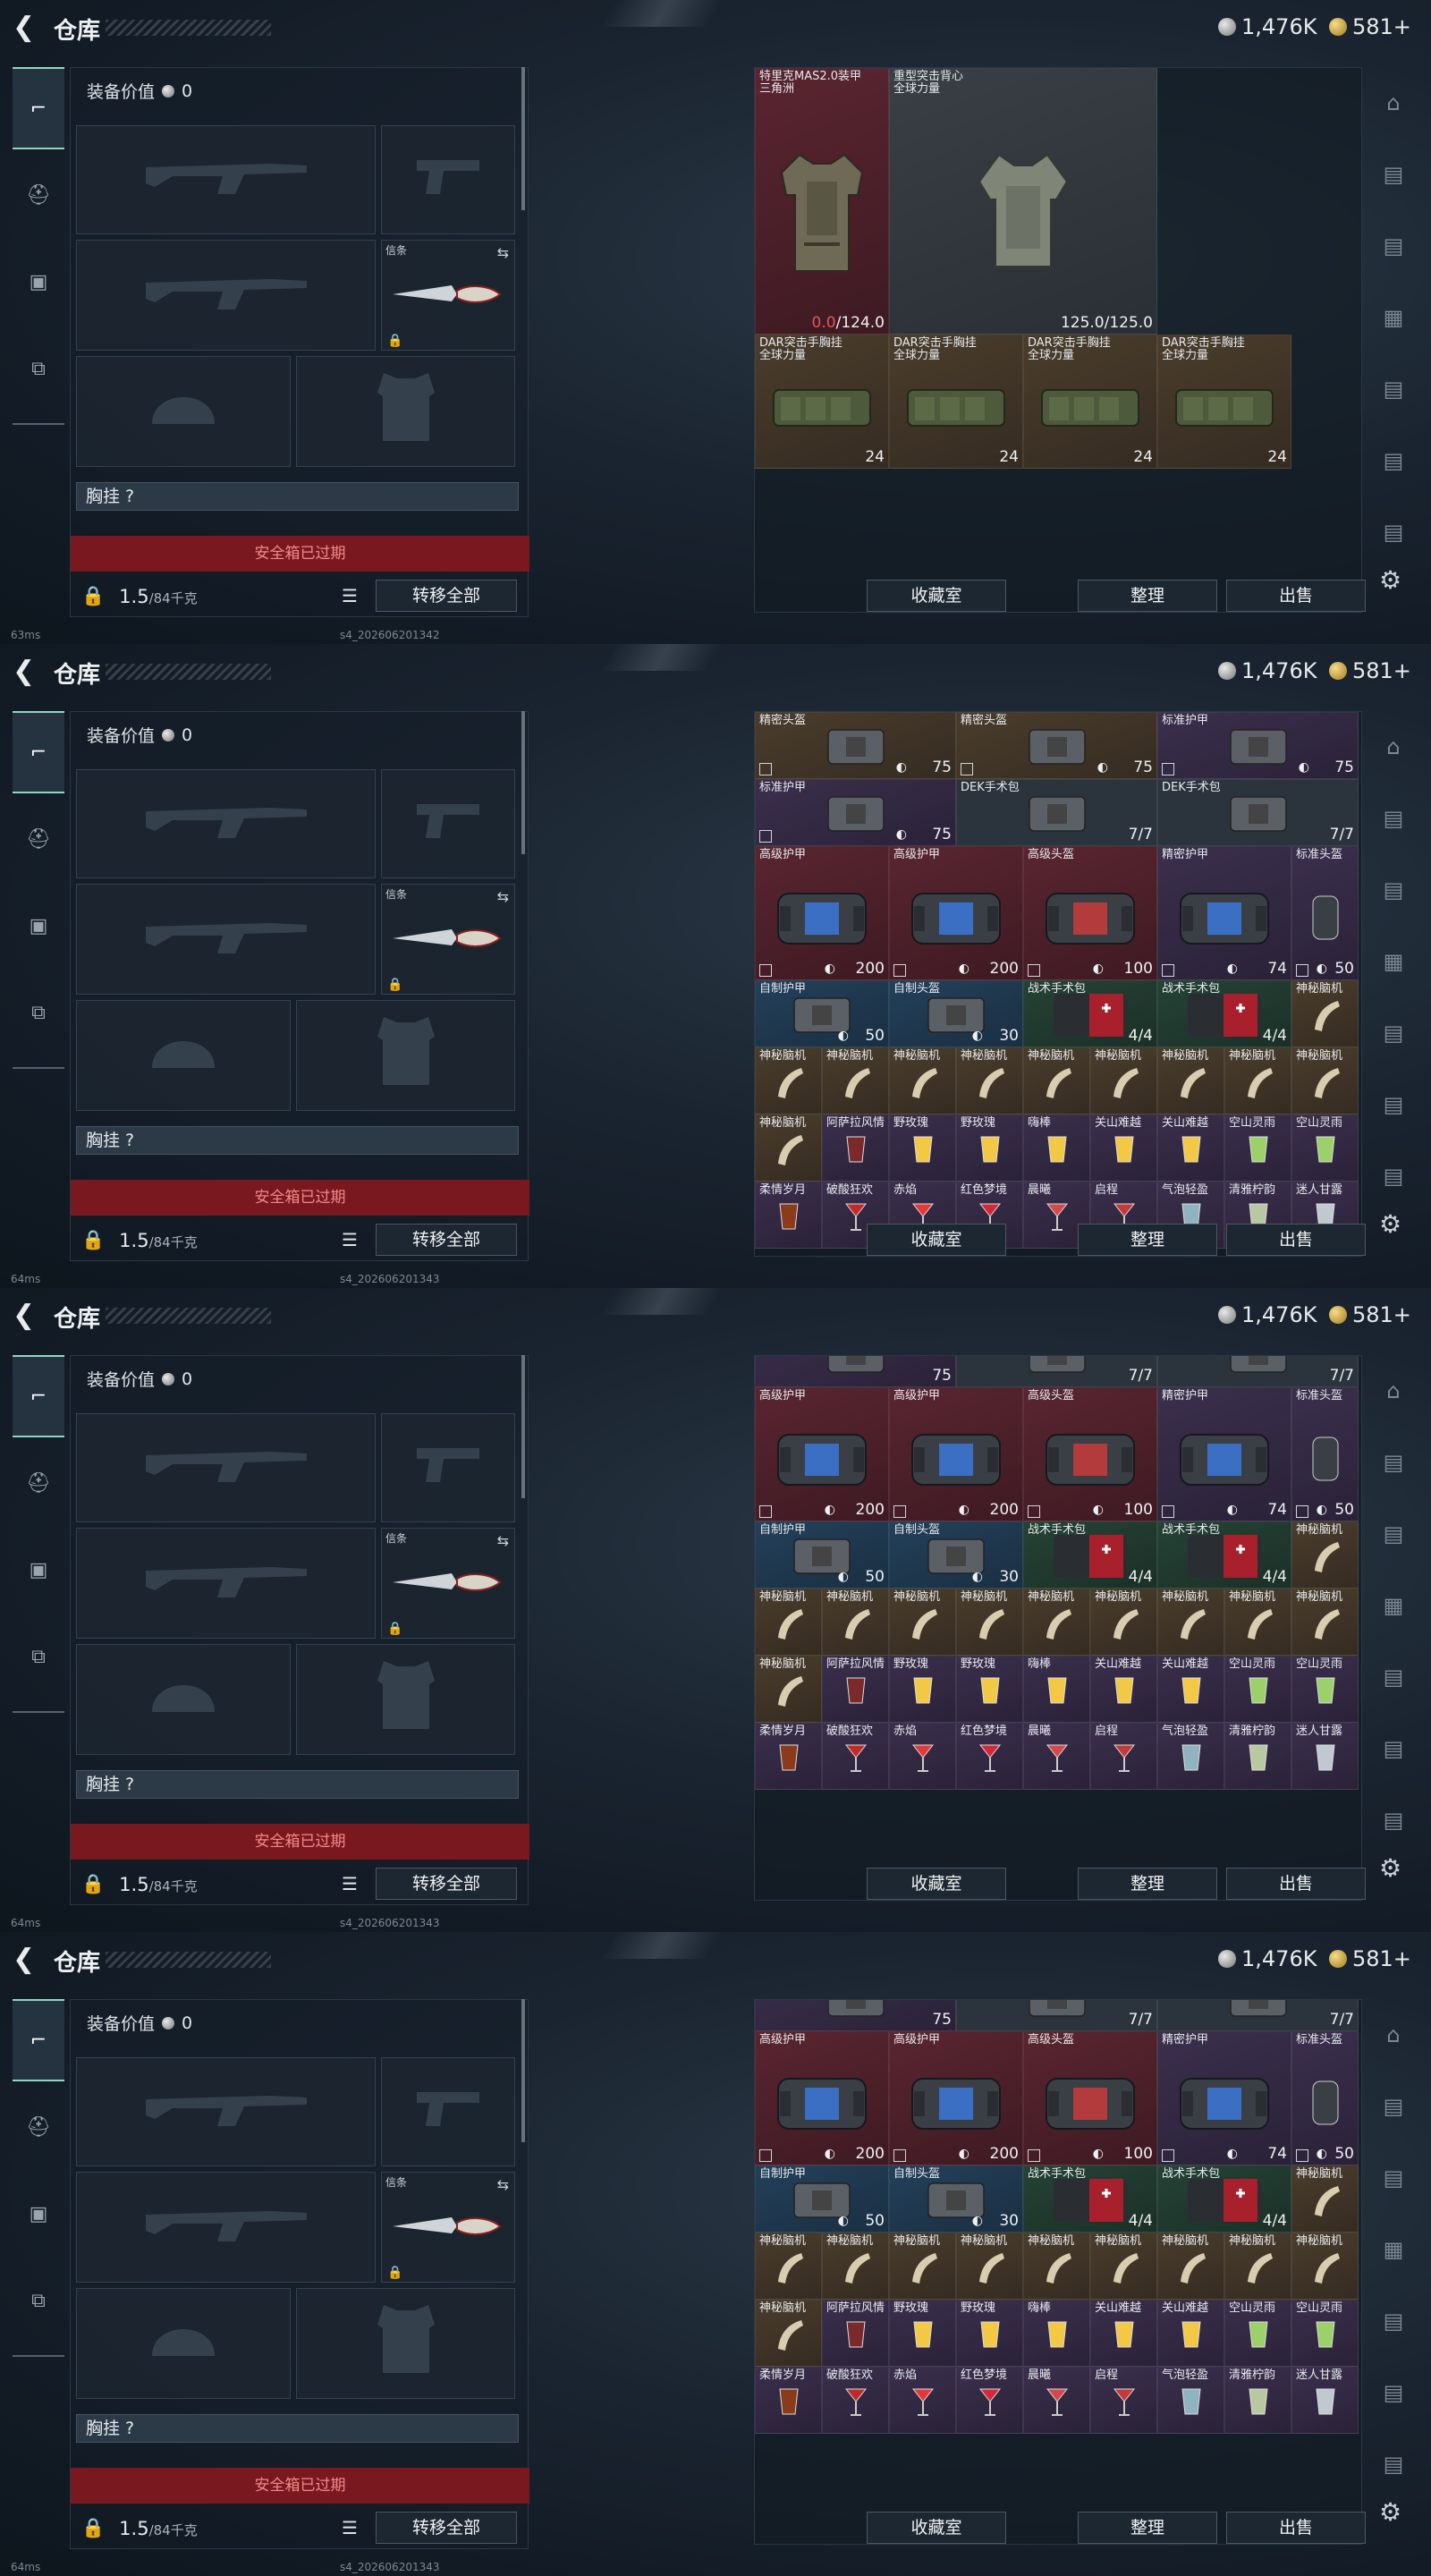 This screenshot has width=1431, height=2576. What do you see at coordinates (1394, 961) in the screenshot?
I see `stash-tab-icon: ▦` at bounding box center [1394, 961].